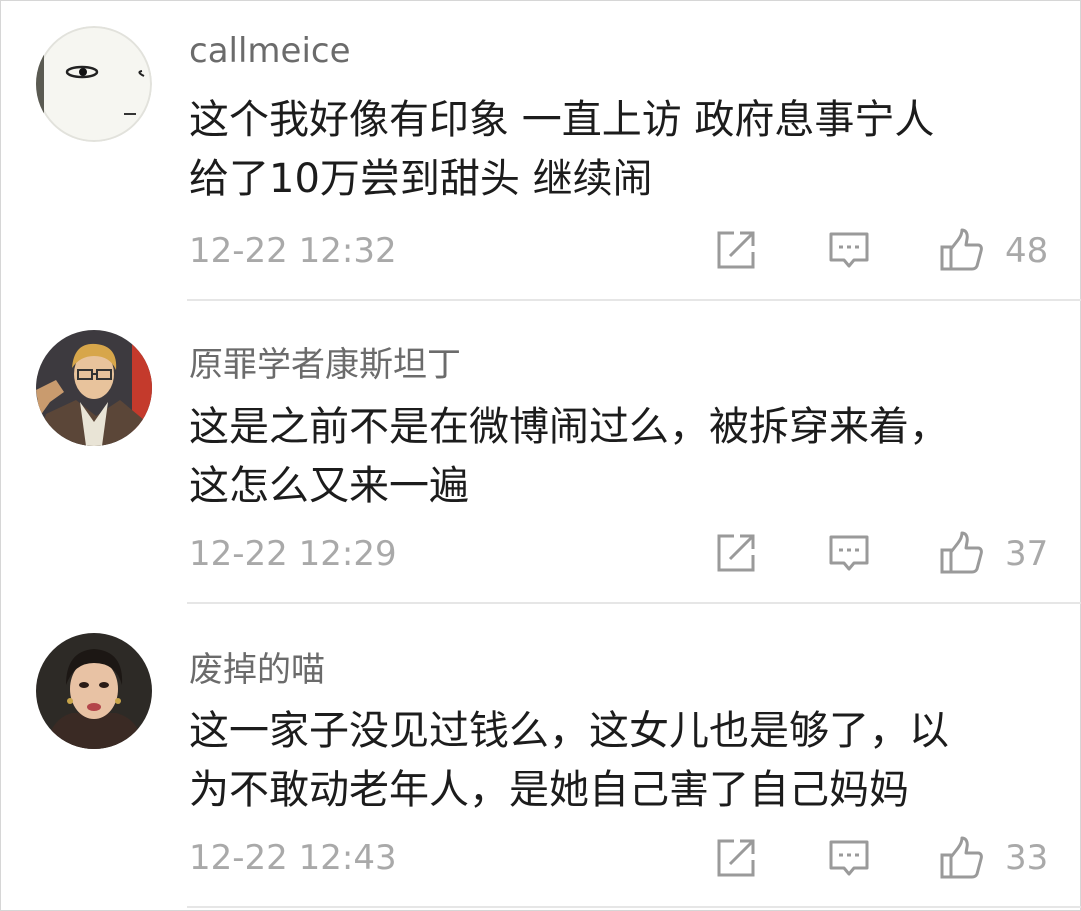 The height and width of the screenshot is (911, 1081). Describe the element at coordinates (549, 790) in the screenshot. I see `comment-text-line: 为不敢动老年人，是她自己害了自己妈妈` at that location.